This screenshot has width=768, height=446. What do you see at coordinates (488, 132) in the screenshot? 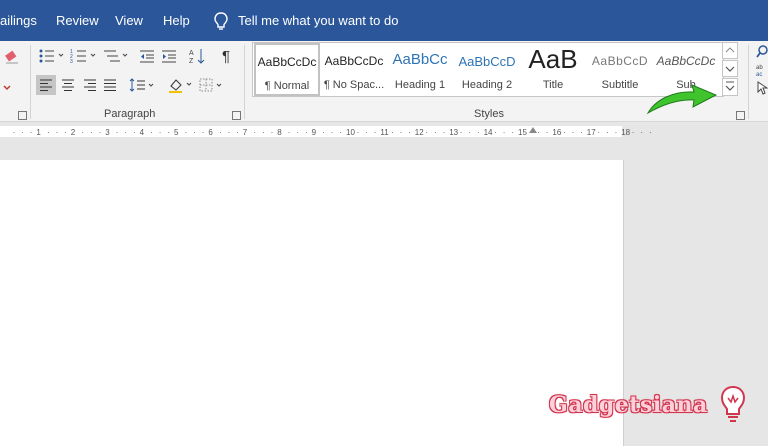
I see `ruler-number: 14` at bounding box center [488, 132].